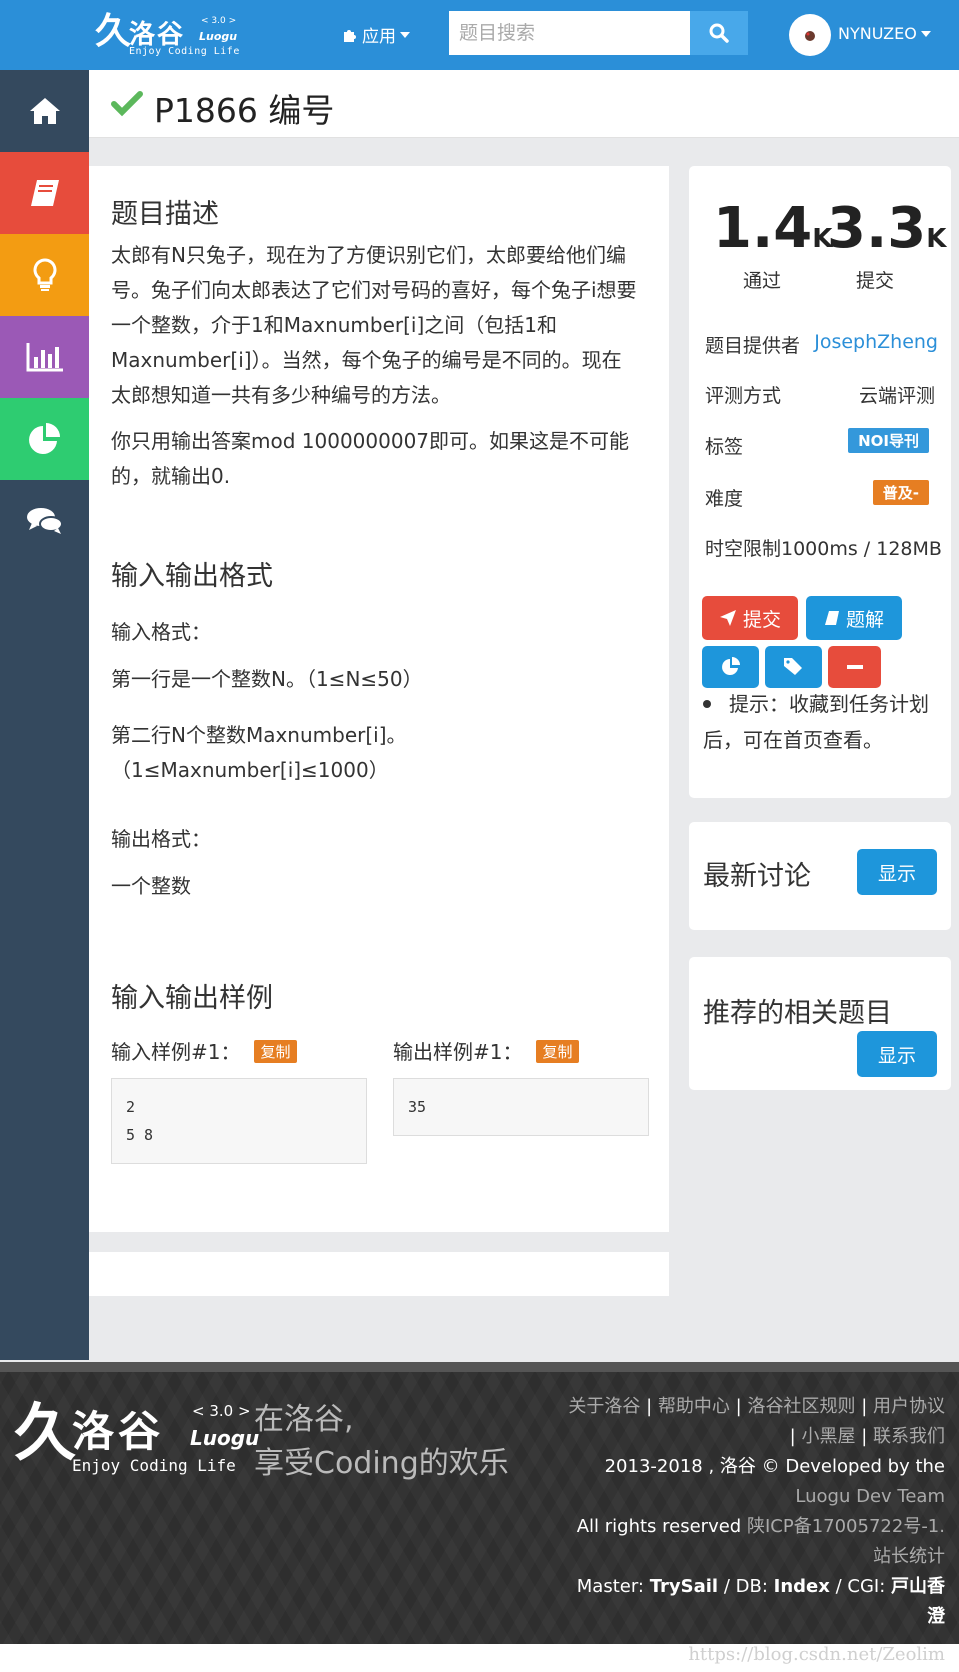 Image resolution: width=959 pixels, height=1672 pixels. I want to click on sample-input-title: 输入样例#1：, so click(176, 1052).